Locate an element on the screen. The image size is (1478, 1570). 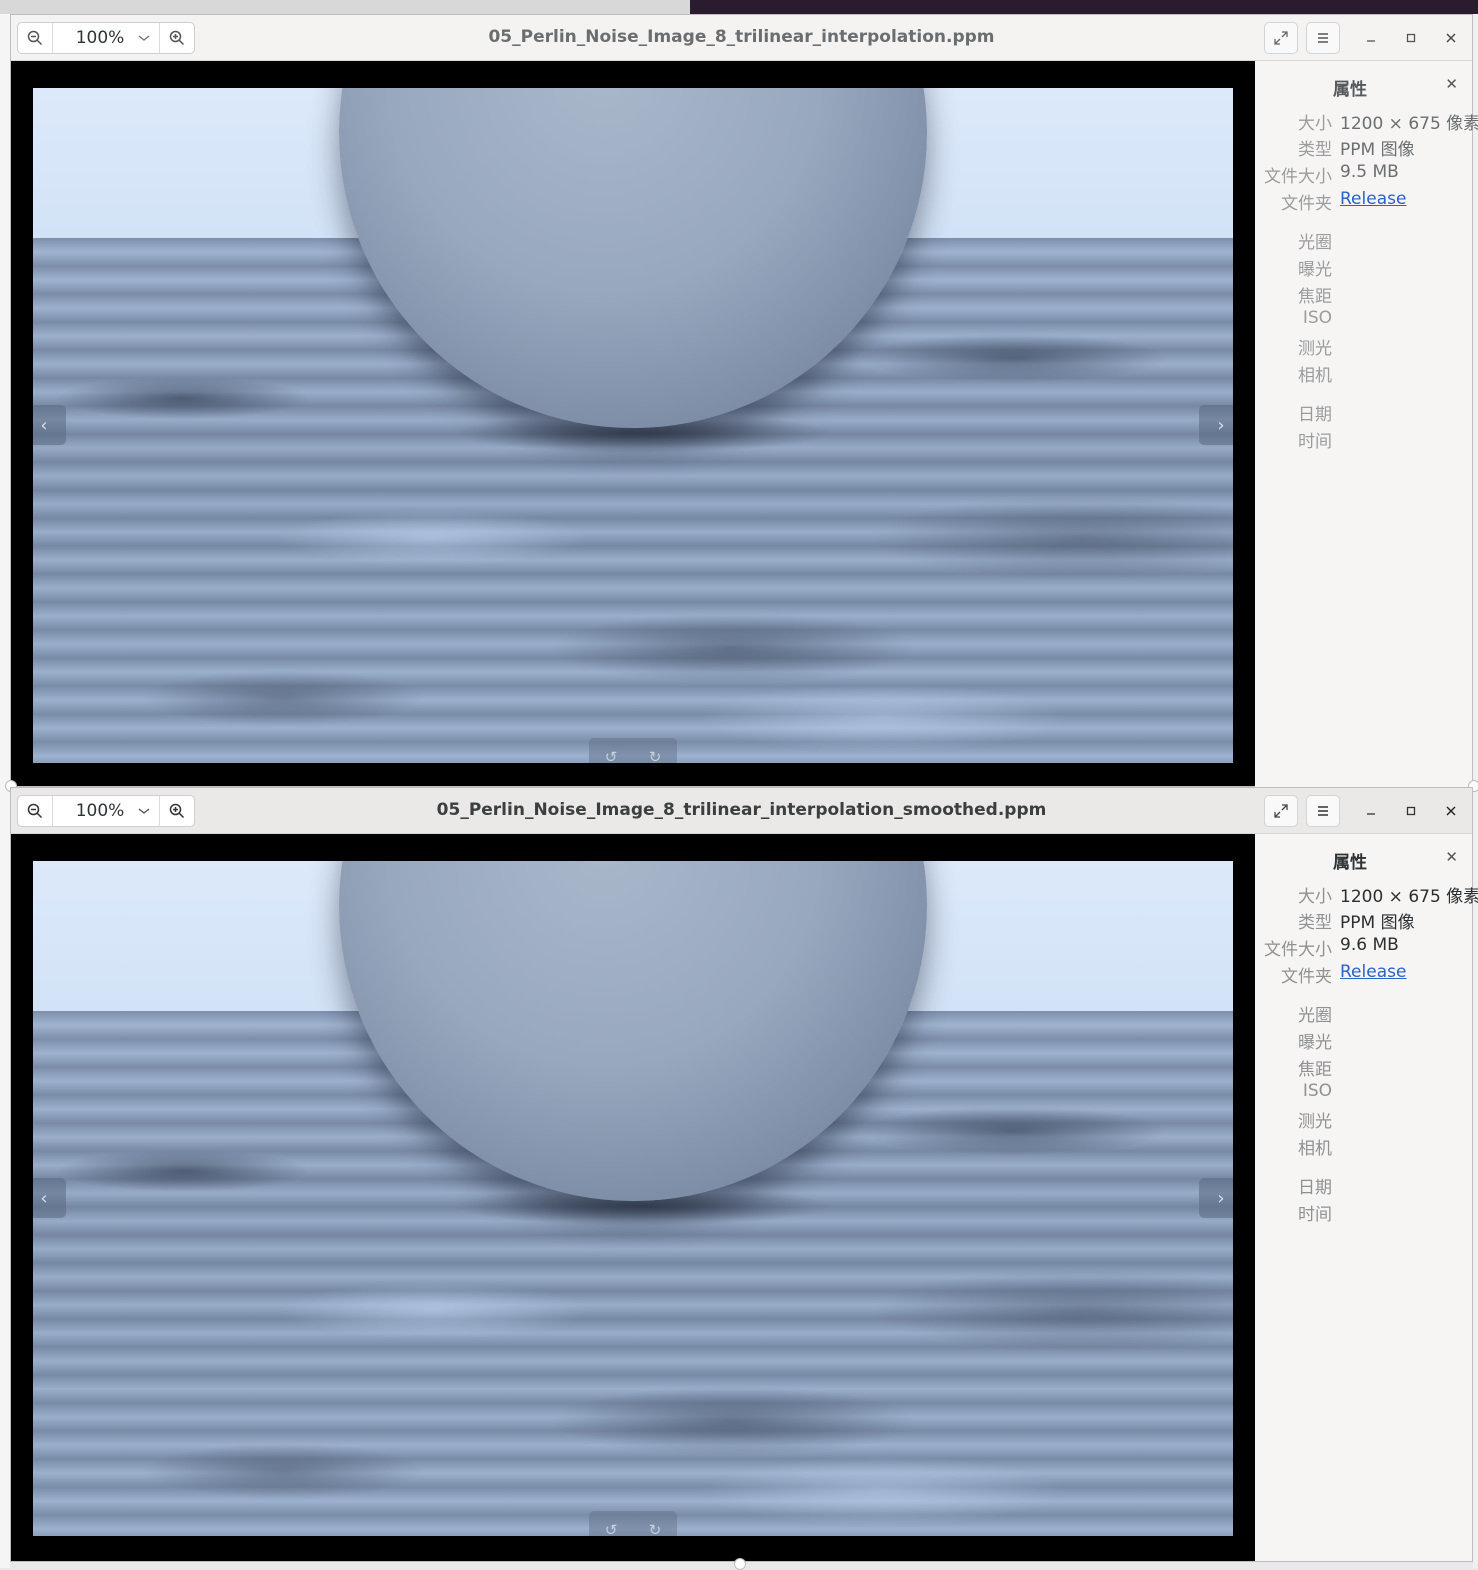
zoom-control: 100% is located at coordinates (106, 38).